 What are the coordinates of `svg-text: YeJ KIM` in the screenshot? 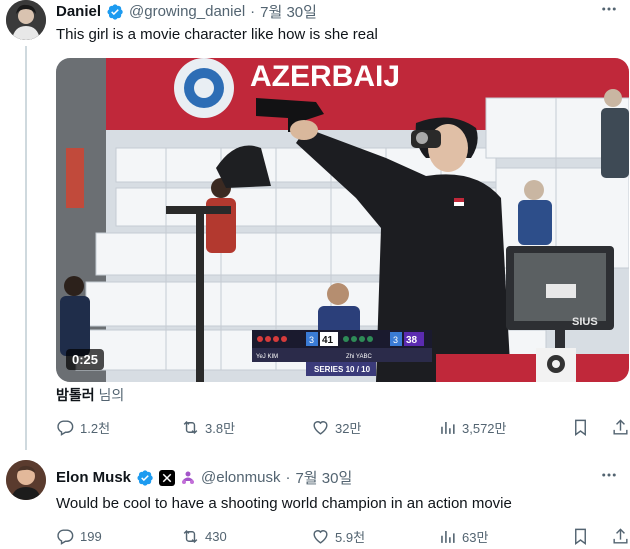 It's located at (267, 357).